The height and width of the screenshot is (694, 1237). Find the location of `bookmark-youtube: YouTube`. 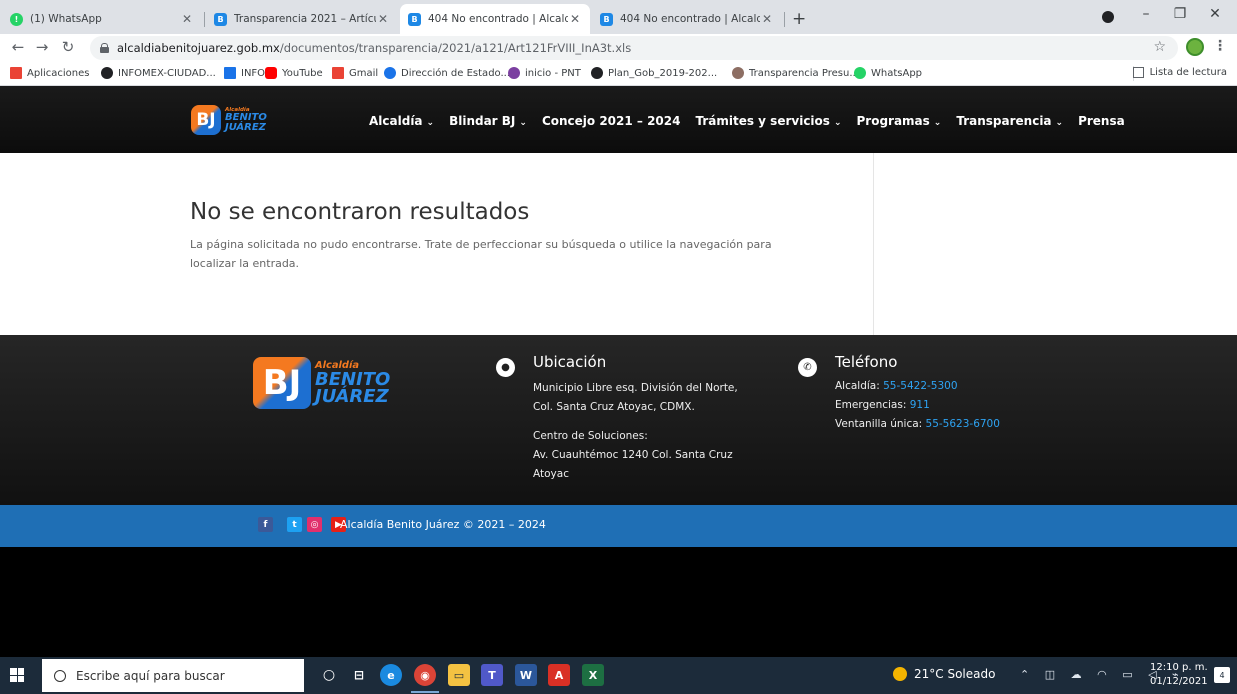

bookmark-youtube: YouTube is located at coordinates (294, 73).